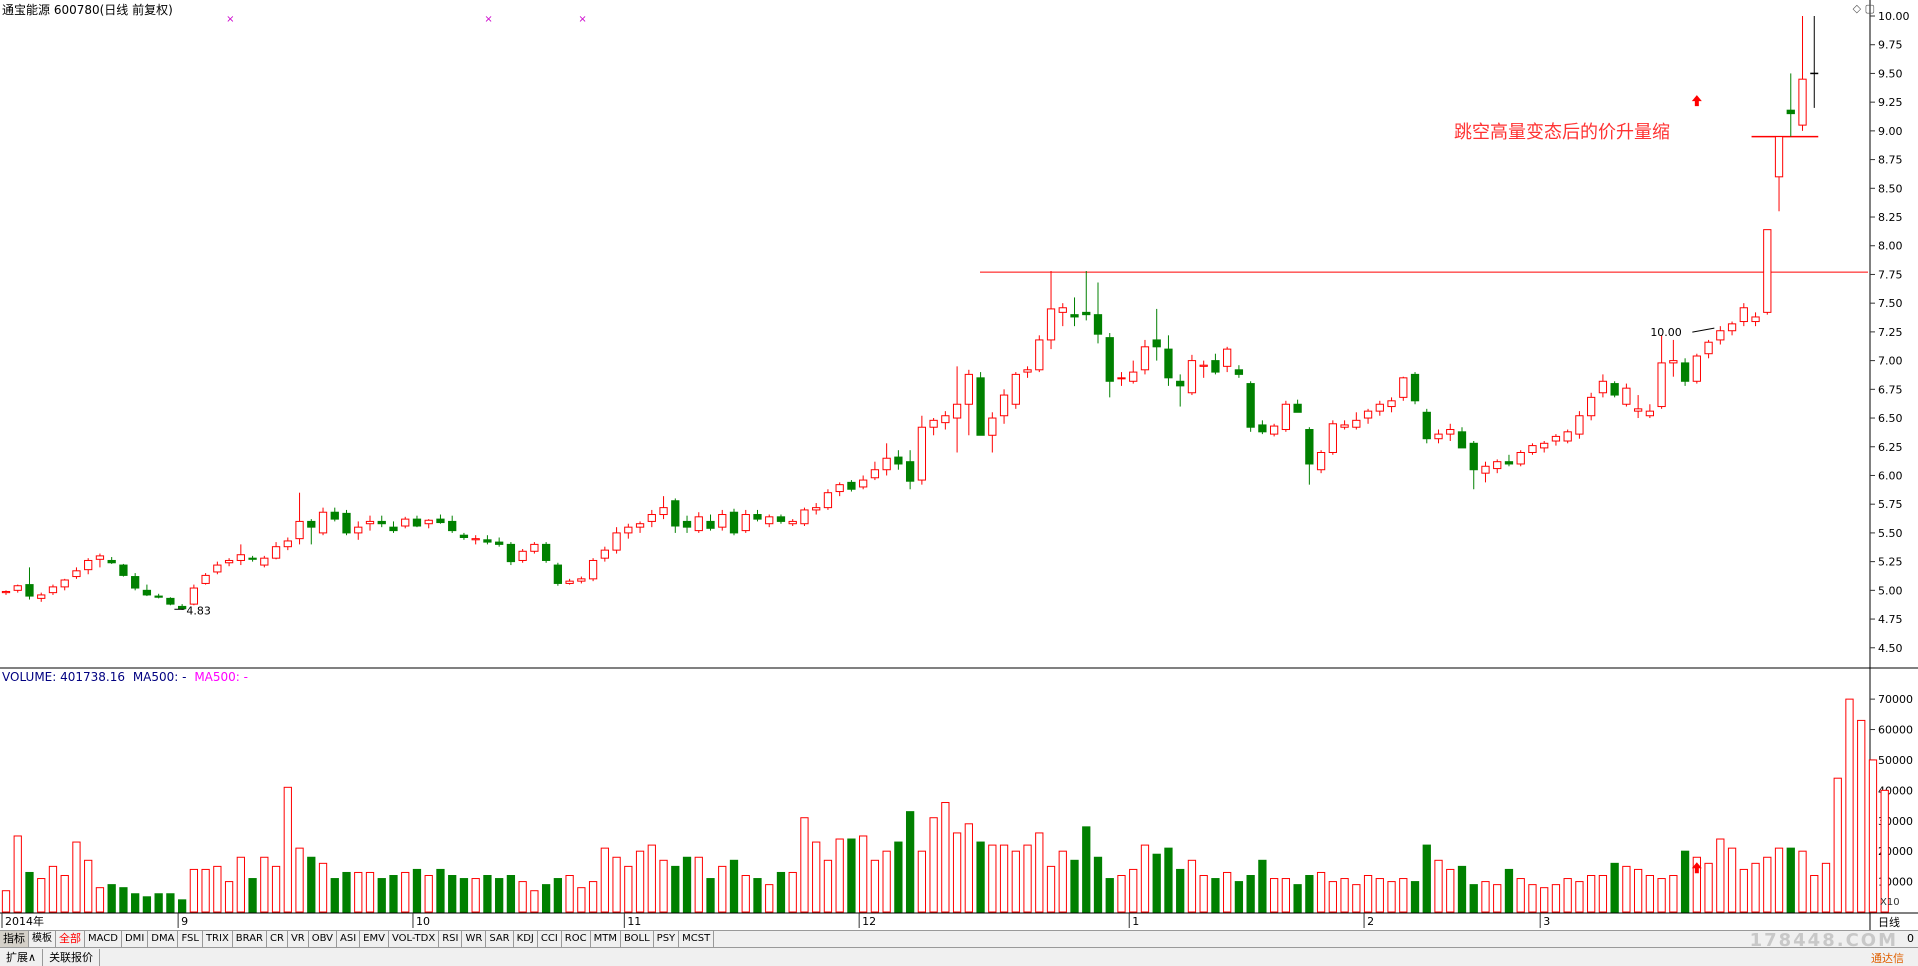 This screenshot has height=966, width=1918. I want to click on tab-sar: SAR, so click(500, 939).